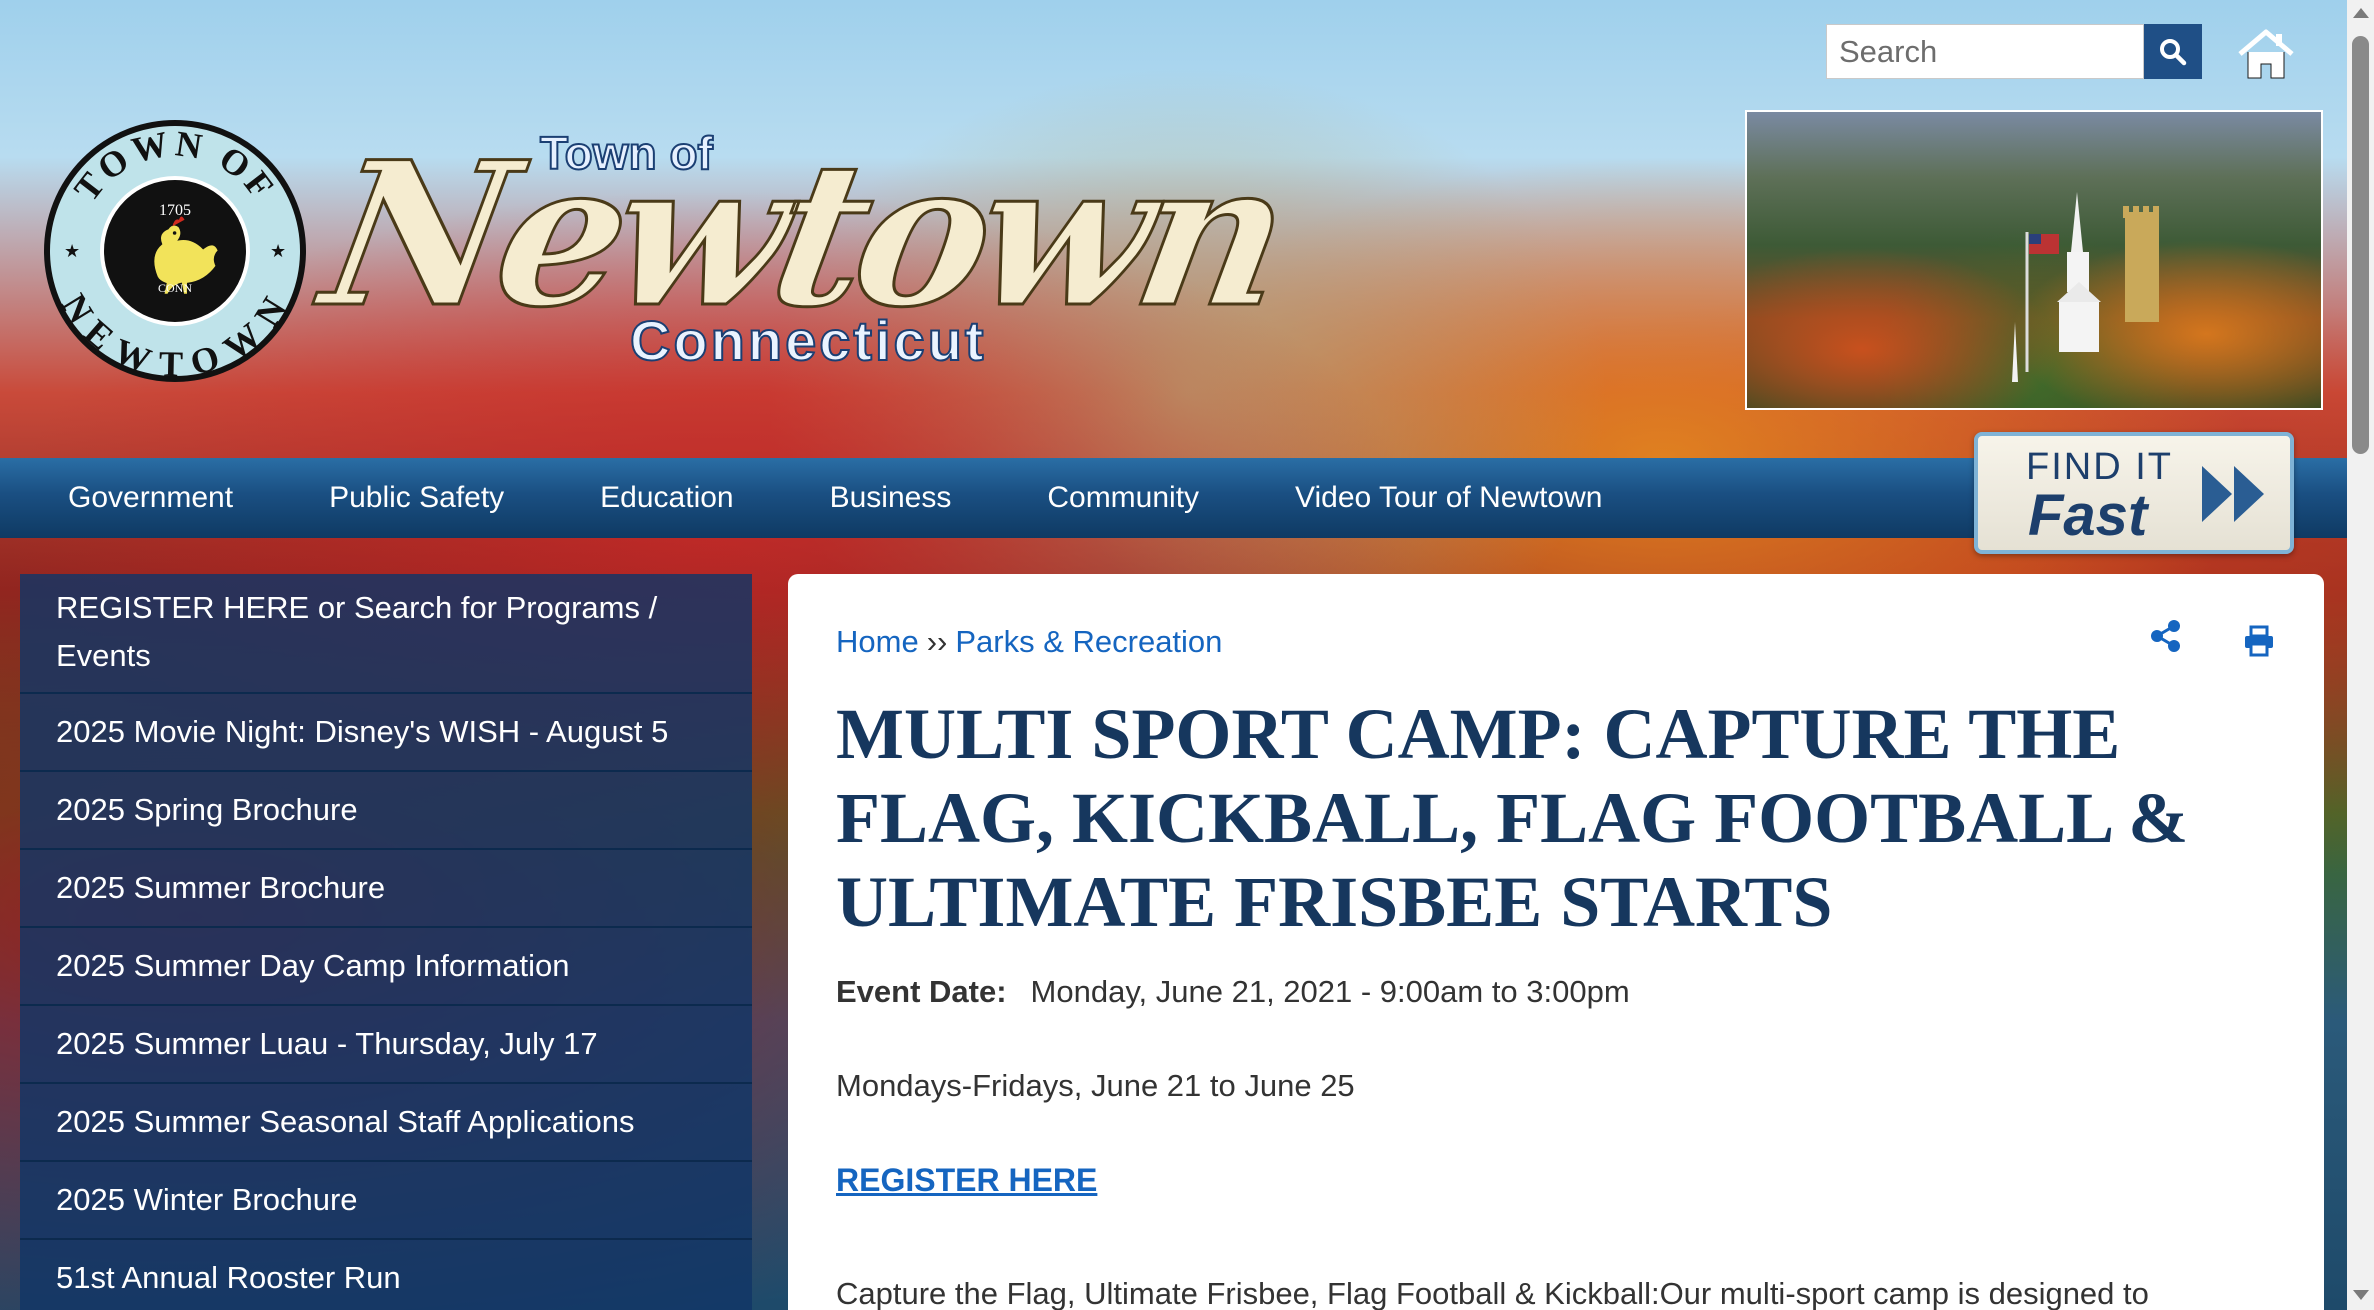  What do you see at coordinates (802, 235) in the screenshot?
I see `wordmark-newtown: Newtown` at bounding box center [802, 235].